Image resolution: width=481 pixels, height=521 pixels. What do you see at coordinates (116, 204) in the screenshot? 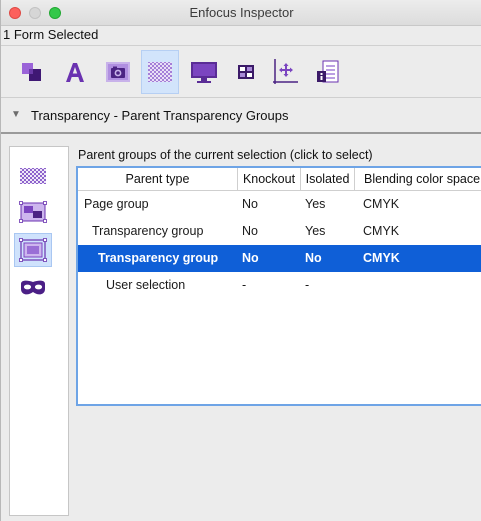
I see `cell-parent-type: Page group` at bounding box center [116, 204].